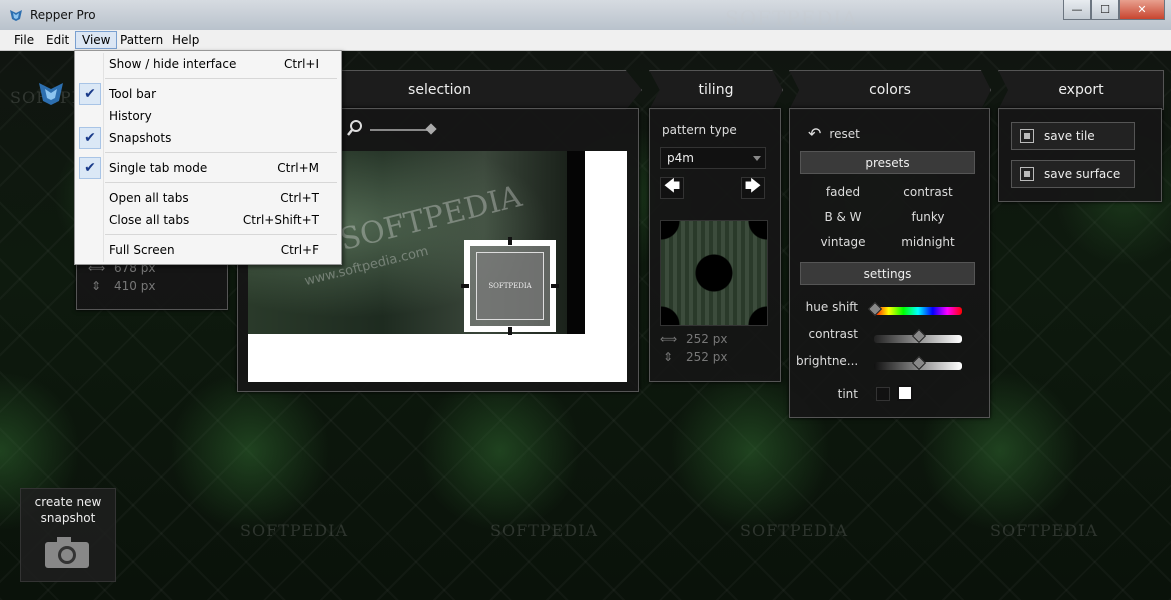 The height and width of the screenshot is (600, 1171). I want to click on save-surface-label: save surface, so click(1082, 174).